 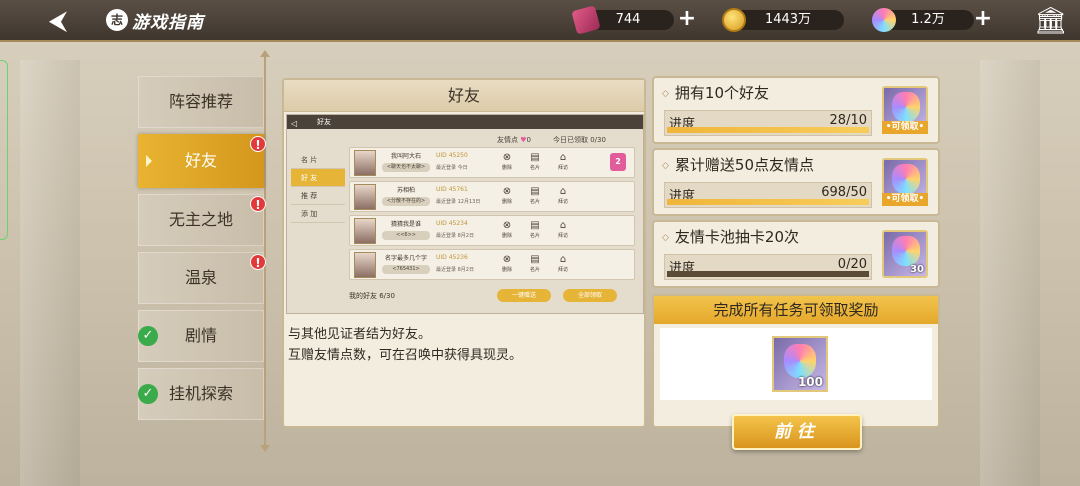 What do you see at coordinates (848, 120) in the screenshot?
I see `progress-text: 28/10` at bounding box center [848, 120].